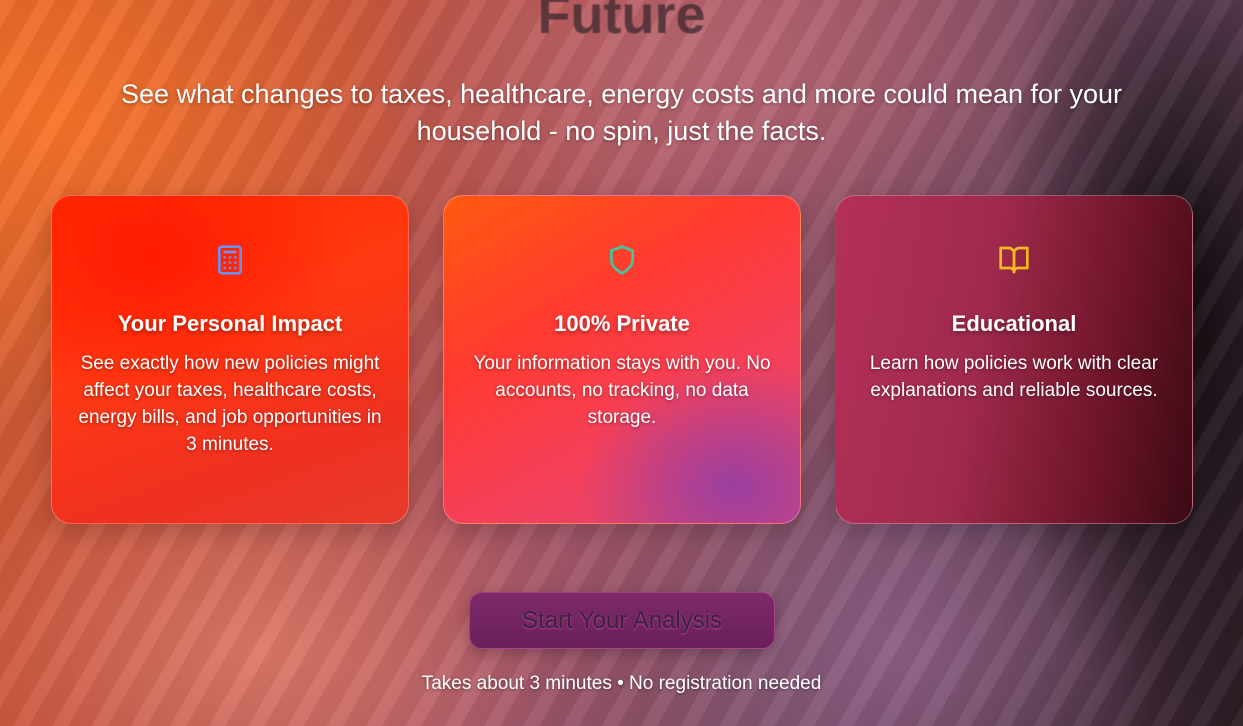 This screenshot has width=1243, height=726. I want to click on book-open-icon, so click(1014, 260).